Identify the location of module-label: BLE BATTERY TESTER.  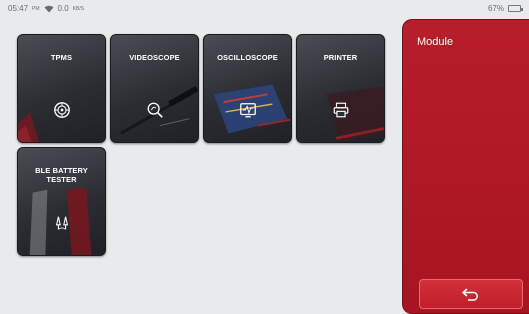
(61, 175).